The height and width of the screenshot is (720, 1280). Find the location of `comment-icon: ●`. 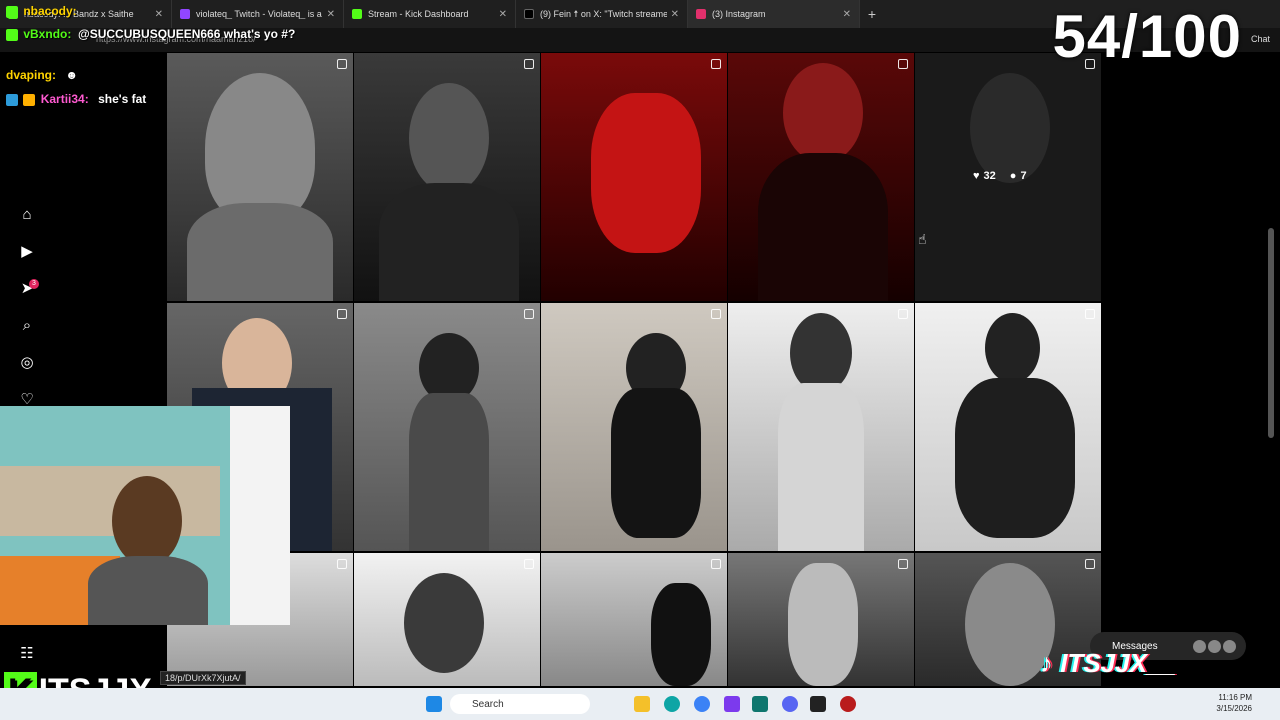

comment-icon: ● is located at coordinates (1013, 176).